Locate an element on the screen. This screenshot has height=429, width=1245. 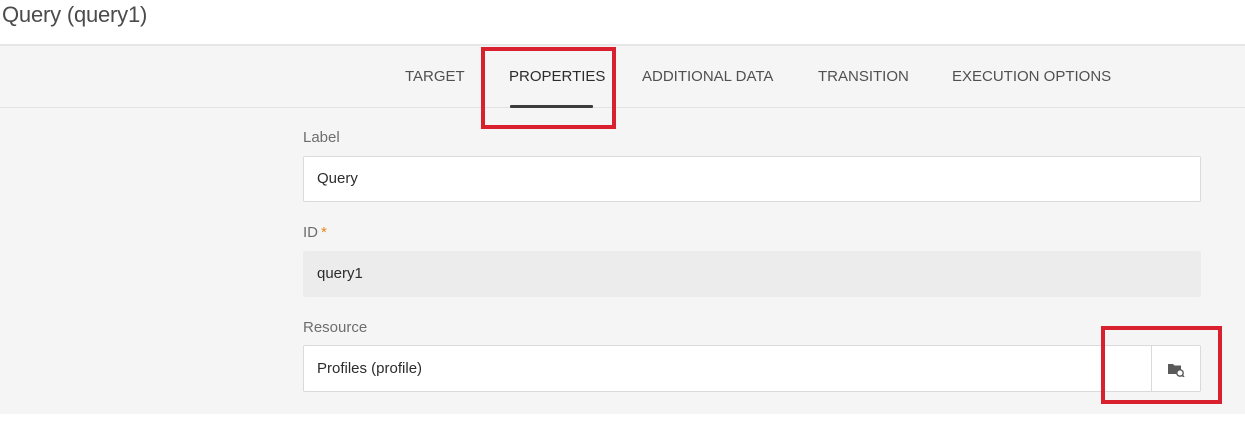
id-field-label: ID * is located at coordinates (315, 232).